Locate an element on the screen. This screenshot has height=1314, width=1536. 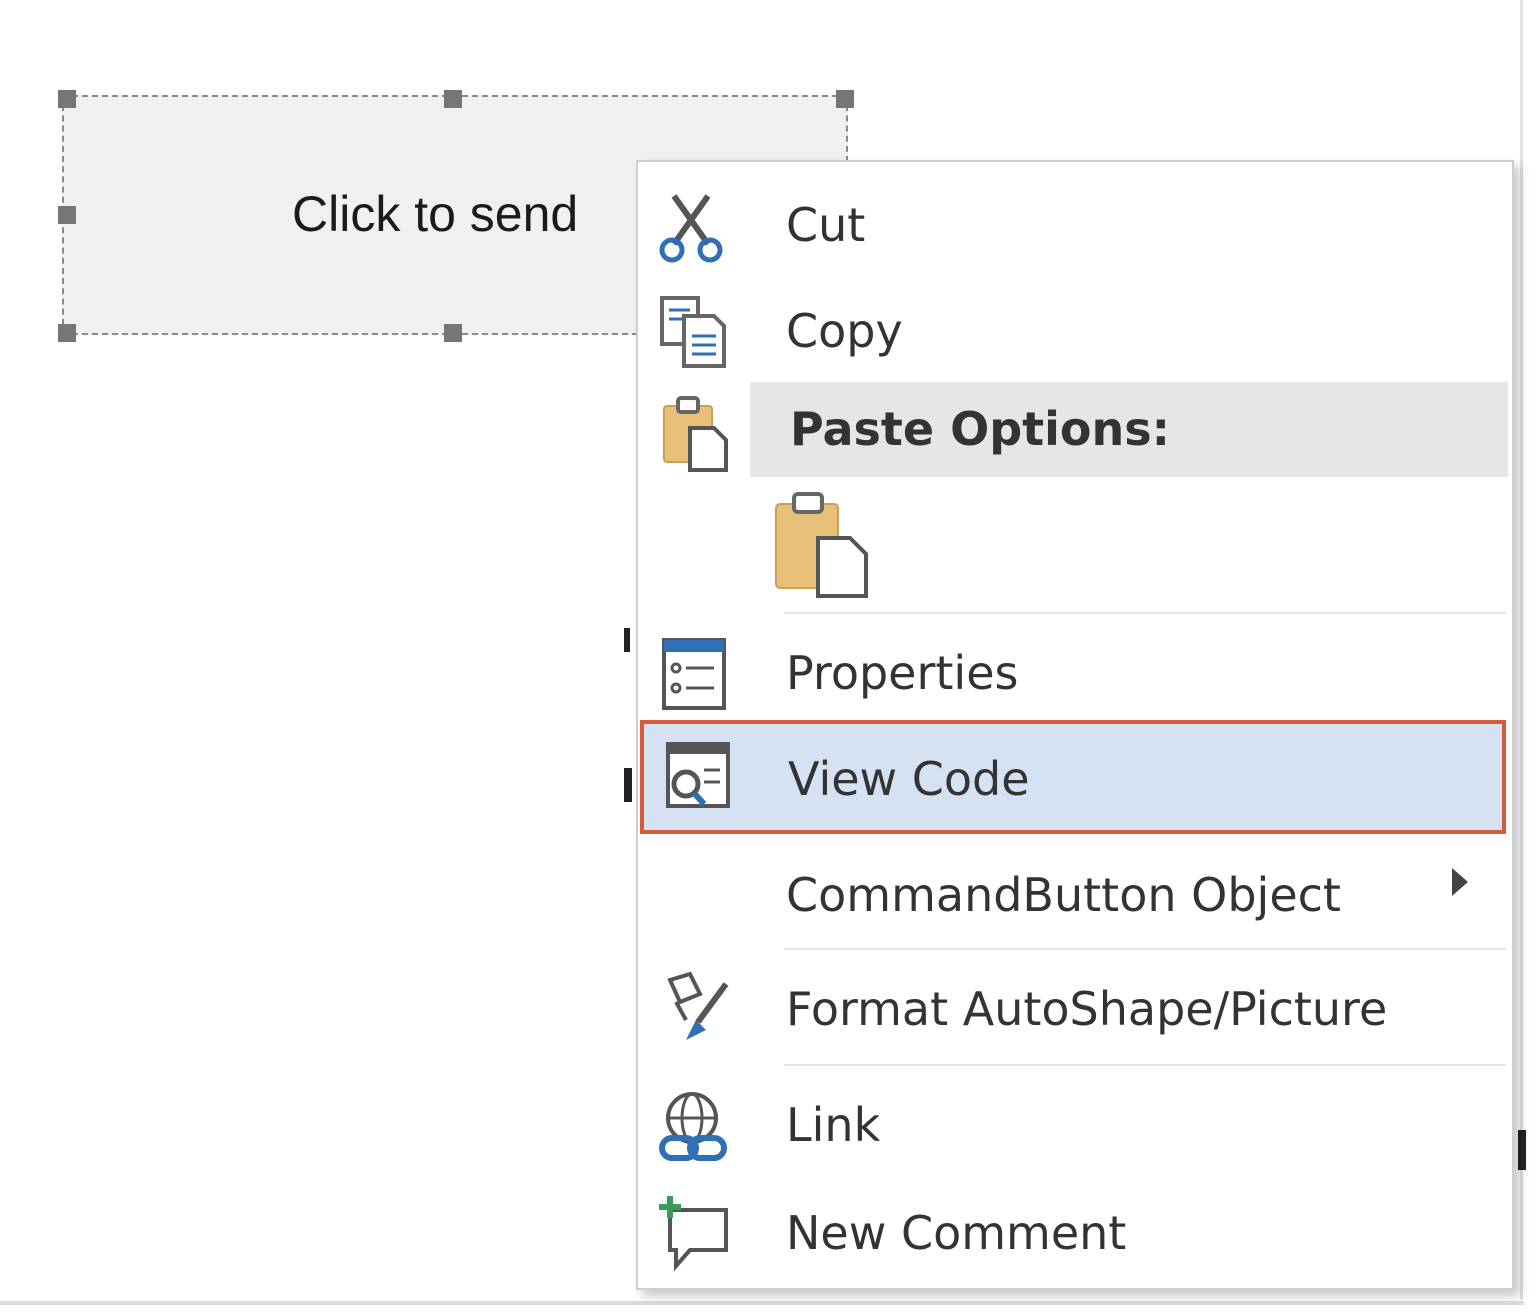
paste-keep-source-icon is located at coordinates (821, 545).